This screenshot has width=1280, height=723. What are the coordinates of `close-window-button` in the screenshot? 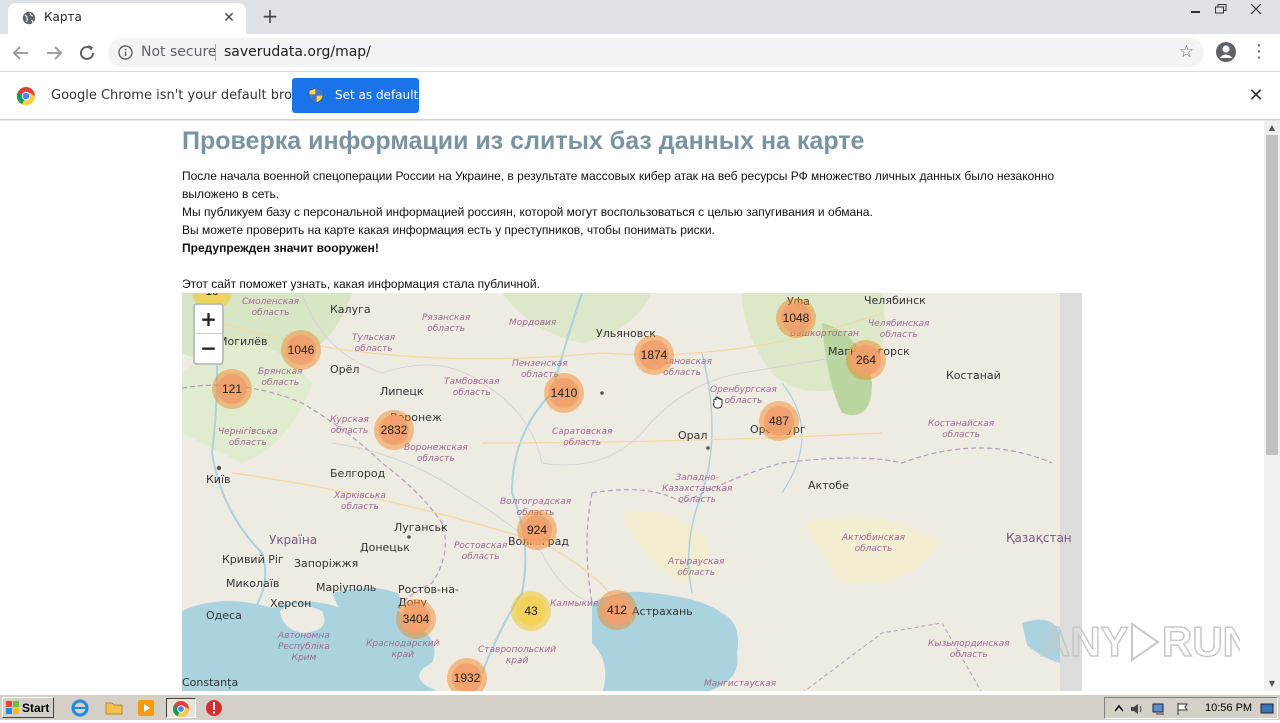 It's located at (1256, 9).